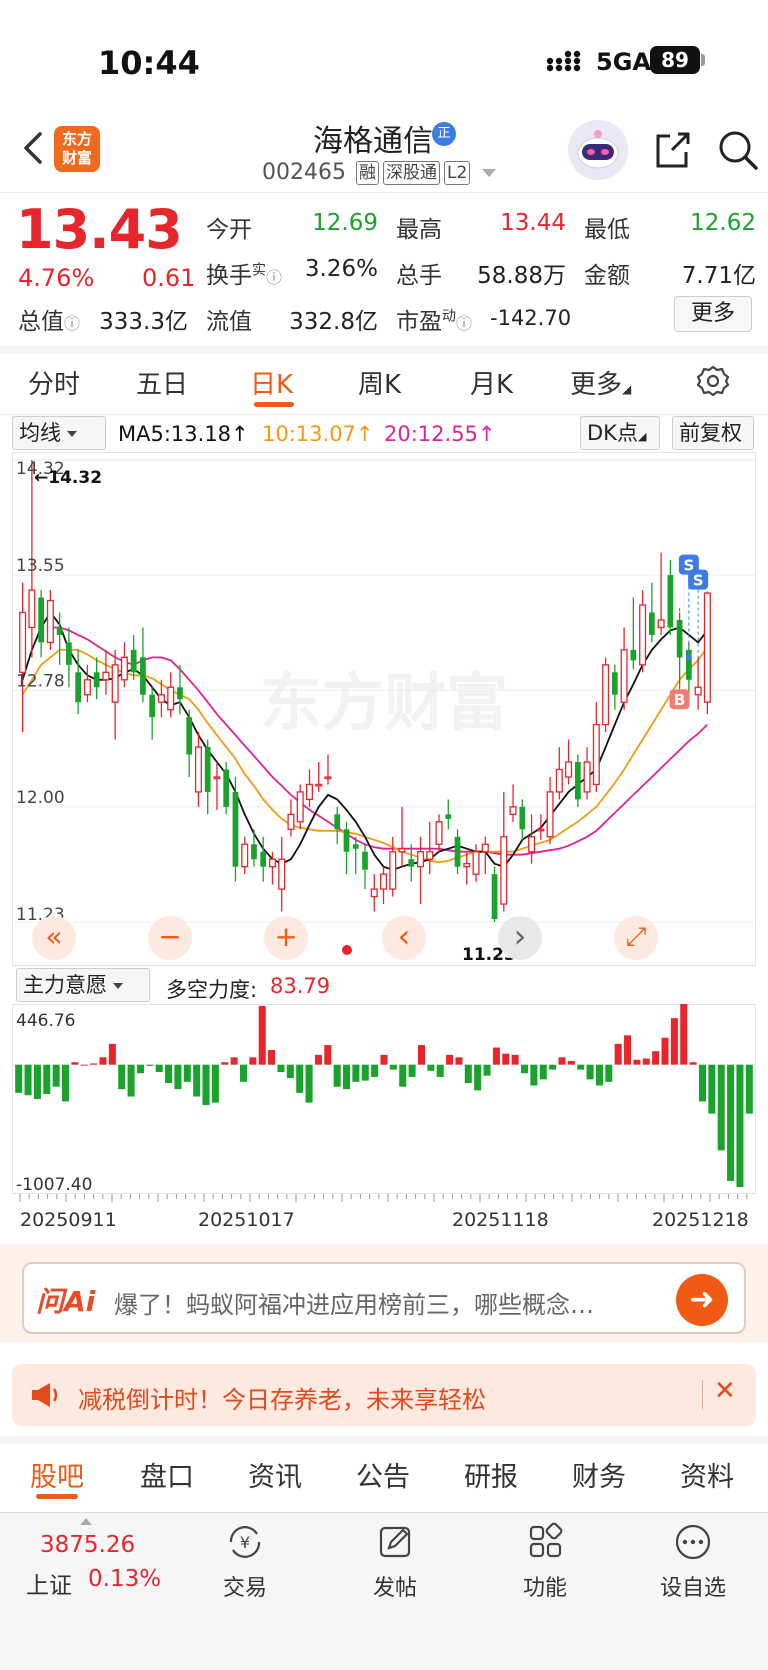 This screenshot has height=1670, width=768. I want to click on share-icon, so click(672, 150).